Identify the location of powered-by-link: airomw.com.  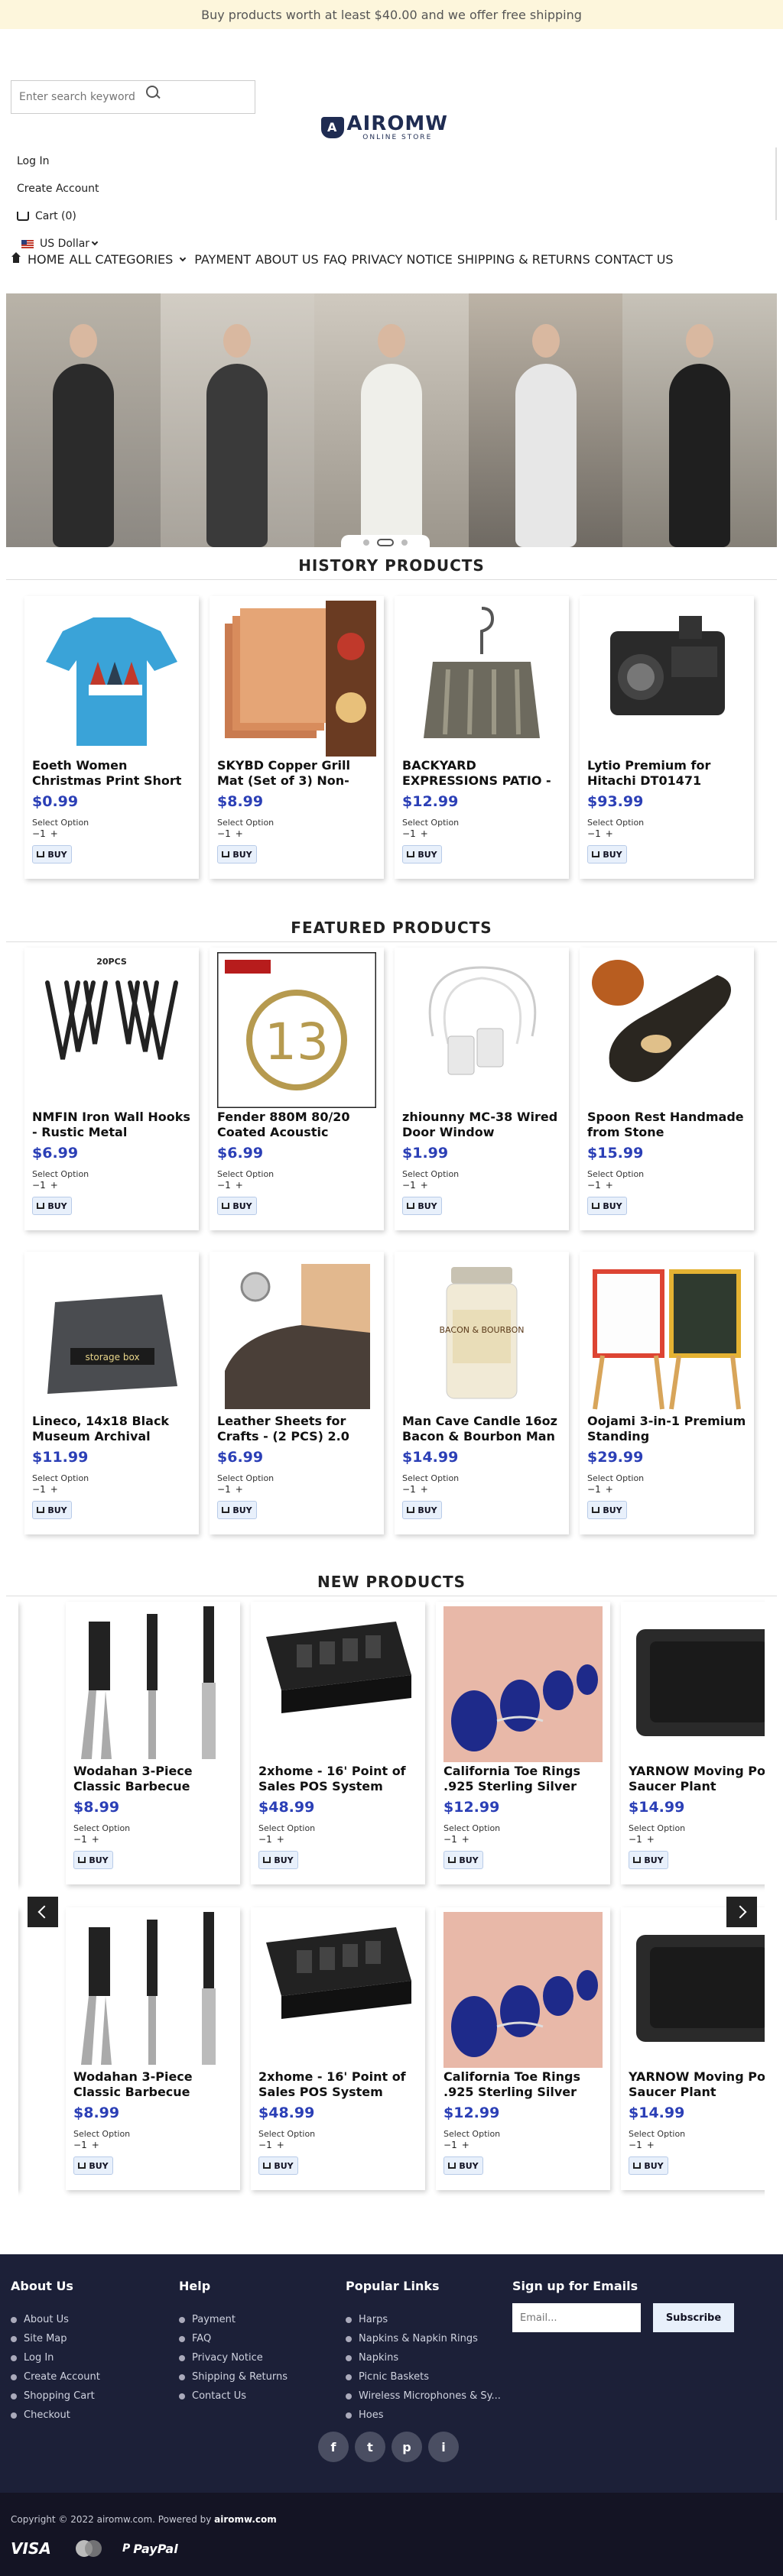
(245, 2519).